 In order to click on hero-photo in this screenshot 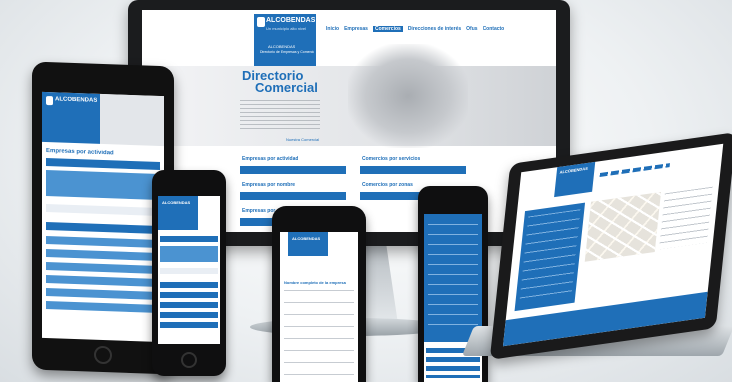, I will do `click(408, 96)`.